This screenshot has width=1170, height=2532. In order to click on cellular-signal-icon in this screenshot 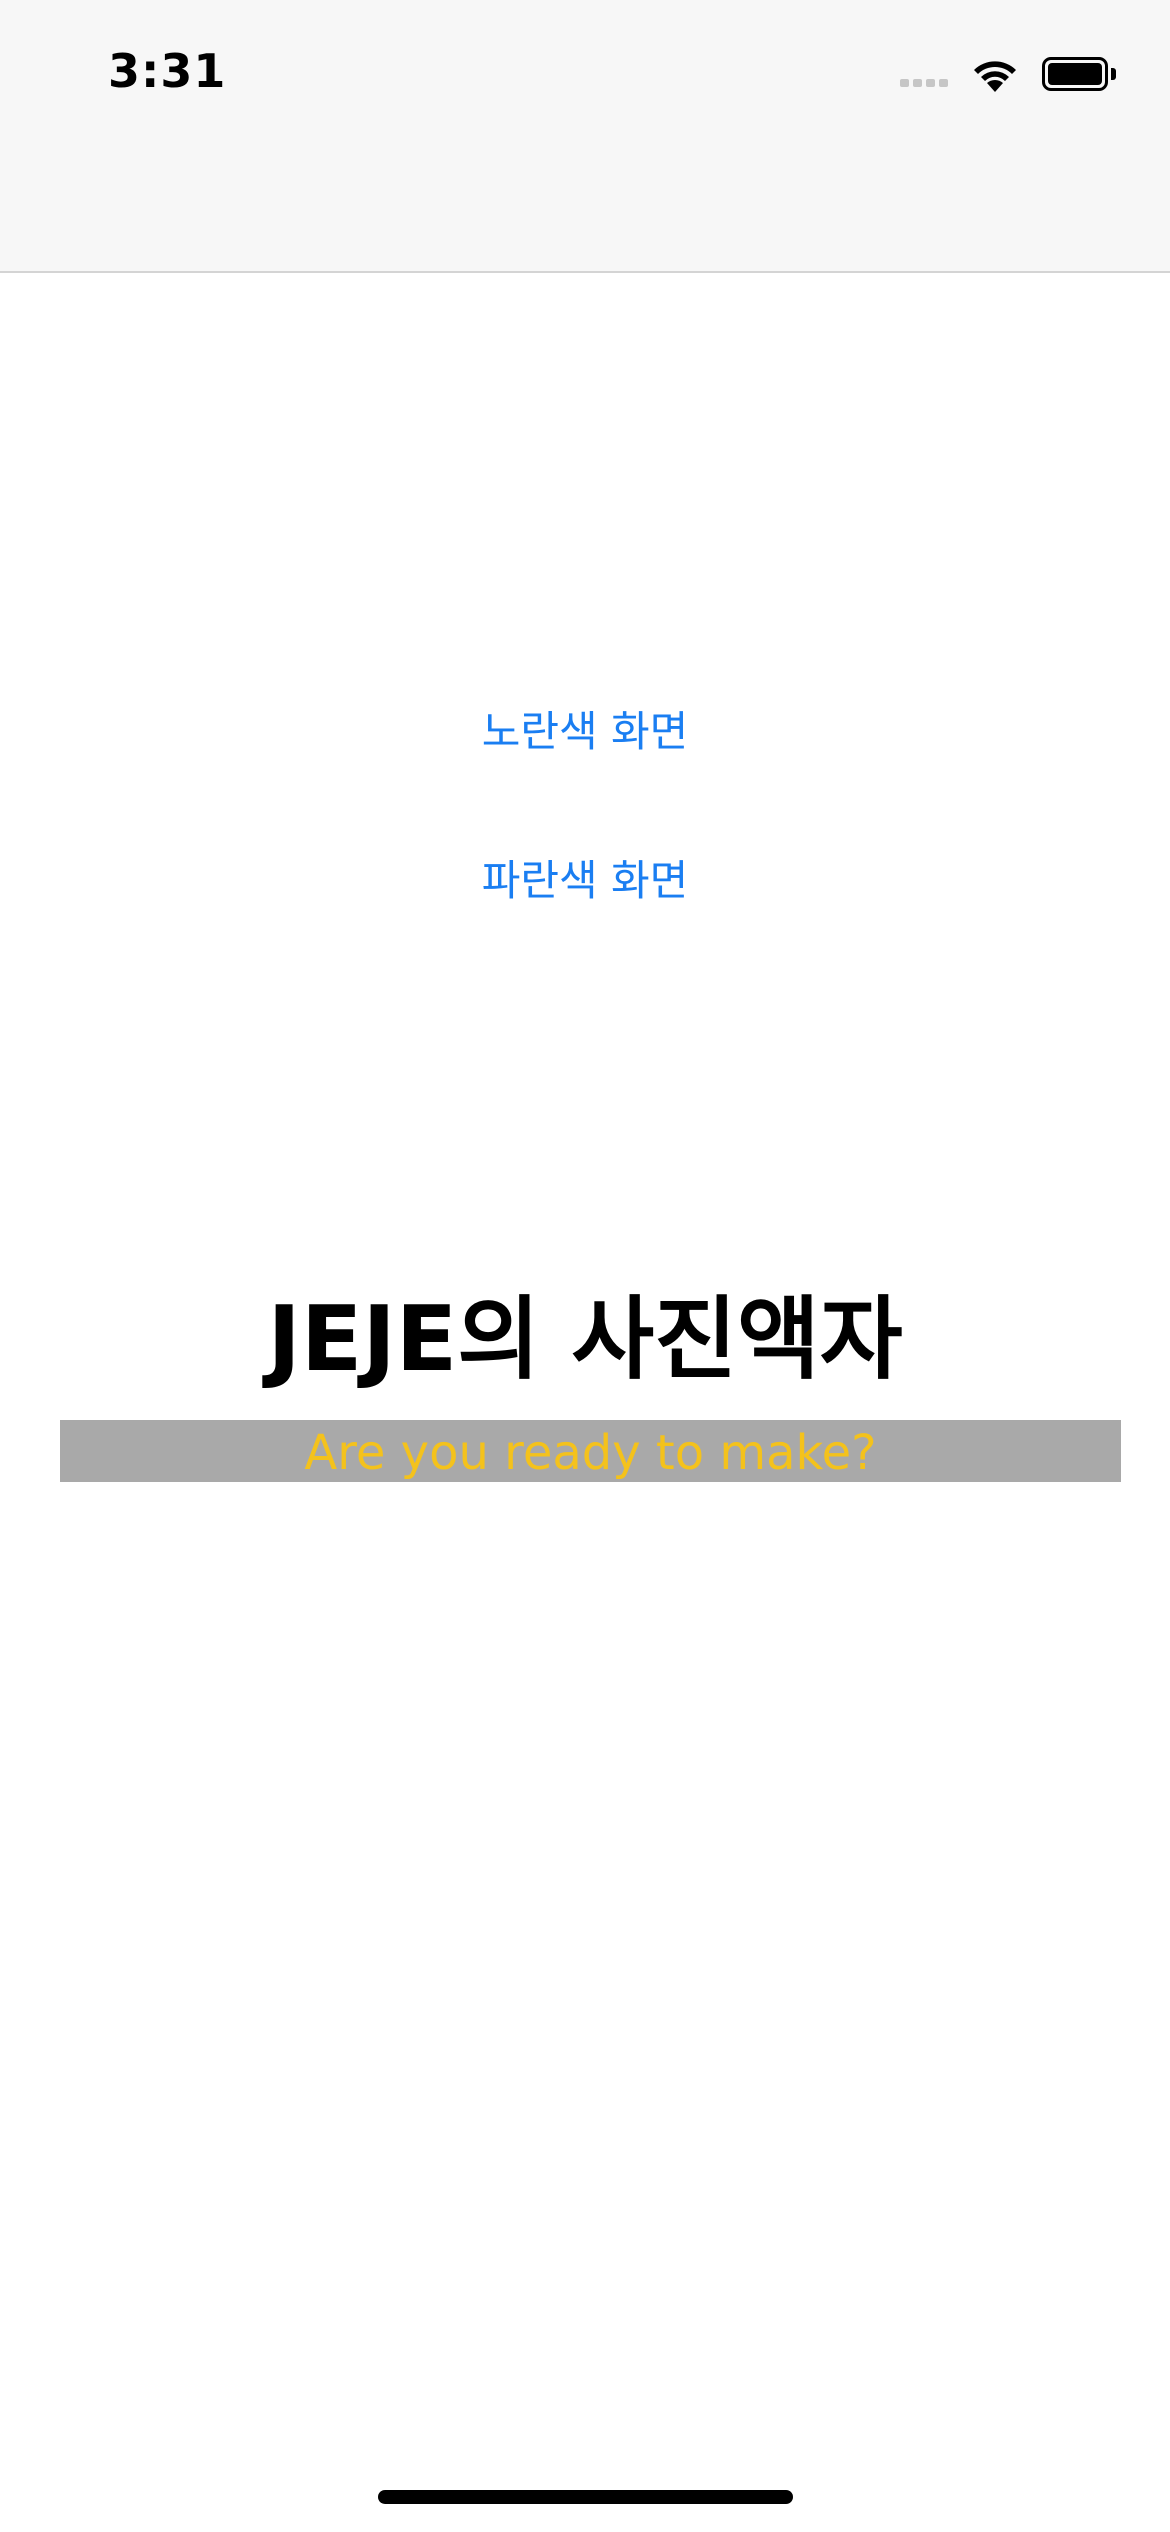, I will do `click(926, 74)`.